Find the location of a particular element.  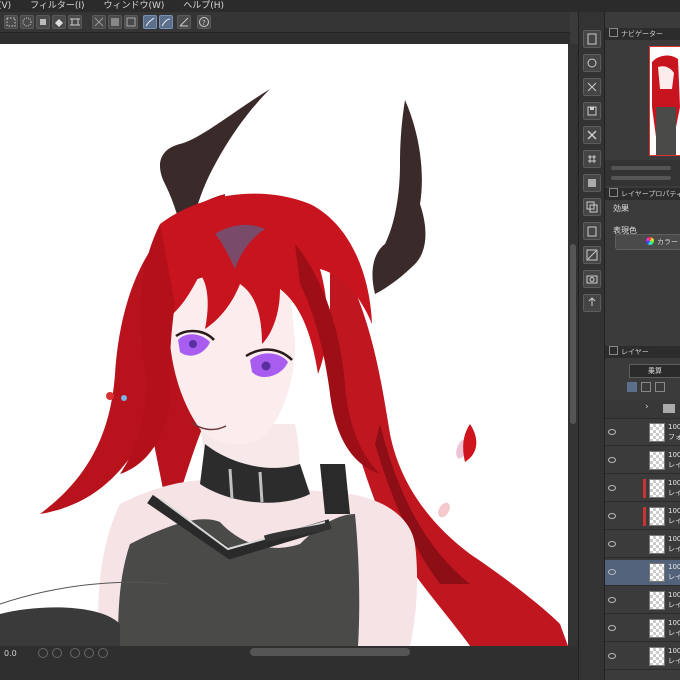

menu-view: (V) is located at coordinates (5, 6).